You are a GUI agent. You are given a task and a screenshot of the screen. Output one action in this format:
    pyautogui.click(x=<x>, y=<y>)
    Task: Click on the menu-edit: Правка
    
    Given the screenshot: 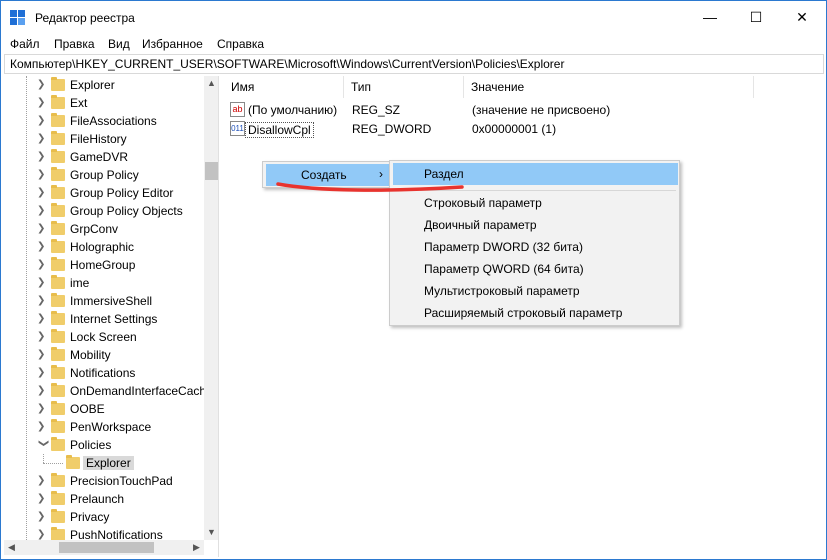 What is the action you would take?
    pyautogui.click(x=74, y=44)
    